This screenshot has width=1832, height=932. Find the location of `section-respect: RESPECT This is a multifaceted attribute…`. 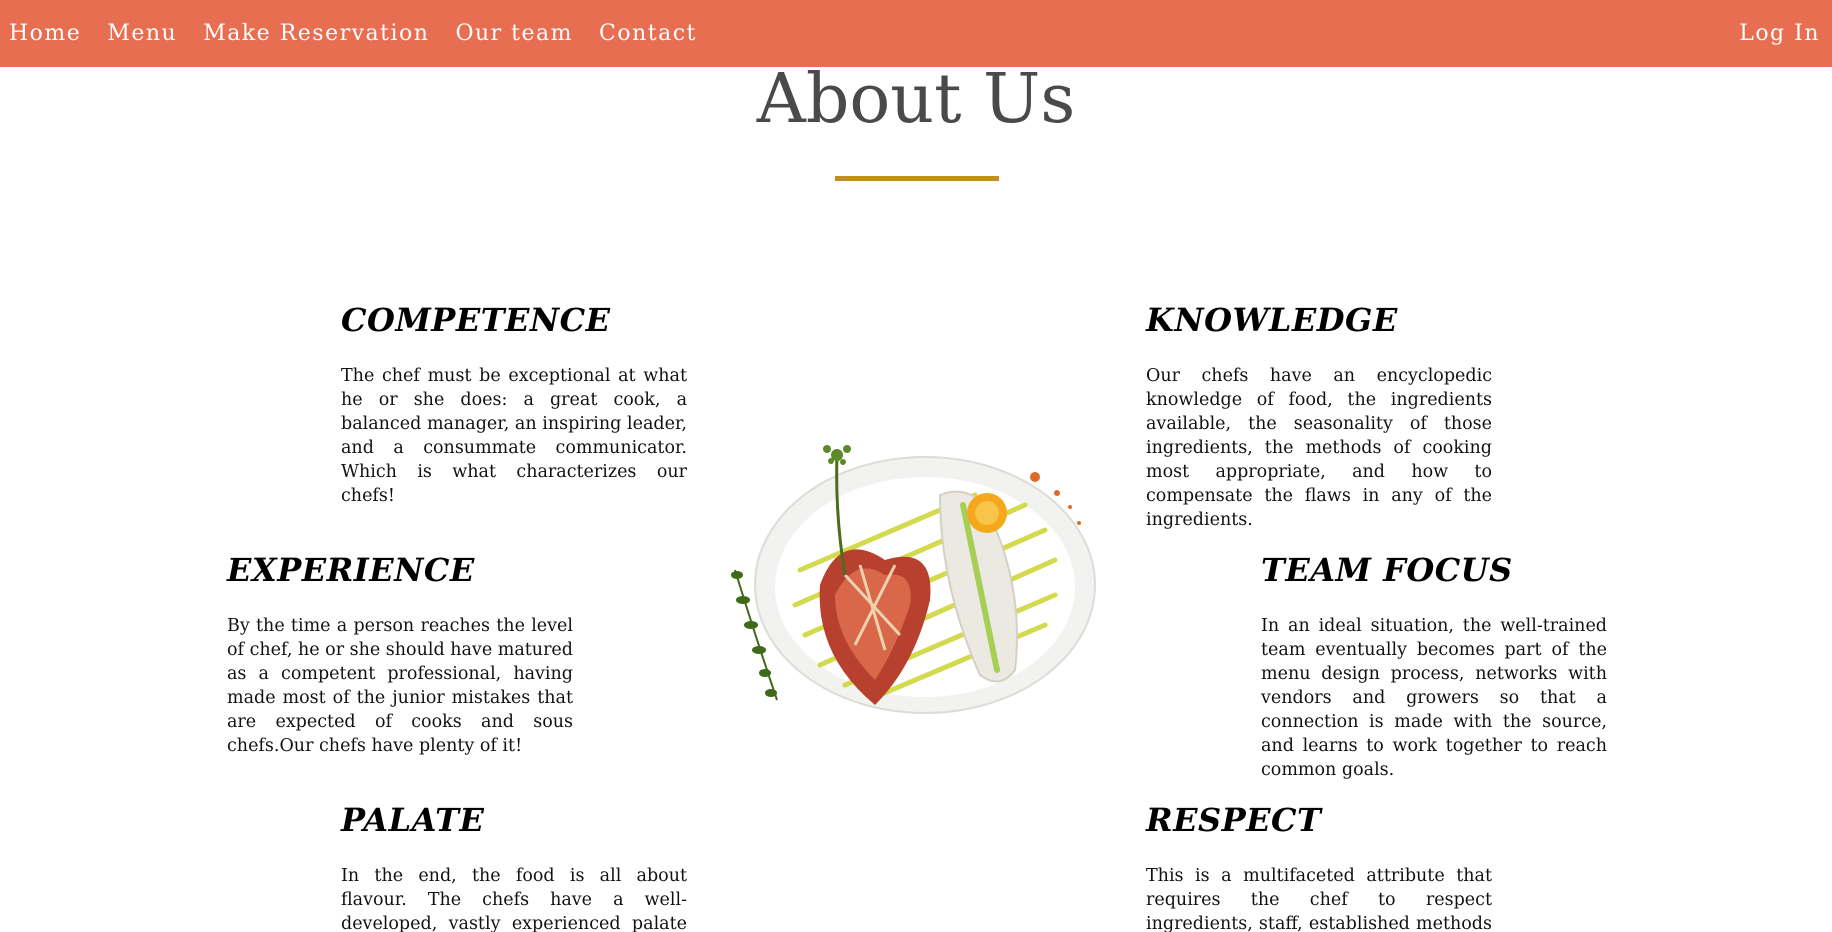

section-respect: RESPECT This is a multifaceted attribute… is located at coordinates (1319, 867).